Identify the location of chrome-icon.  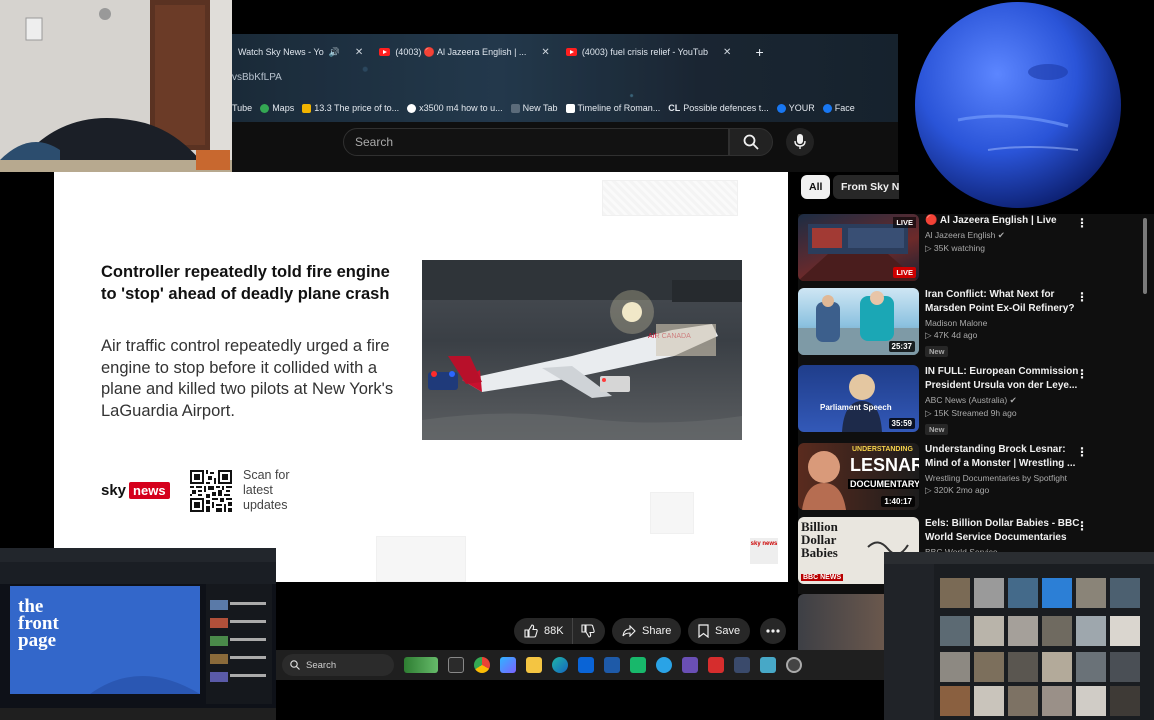
(482, 665).